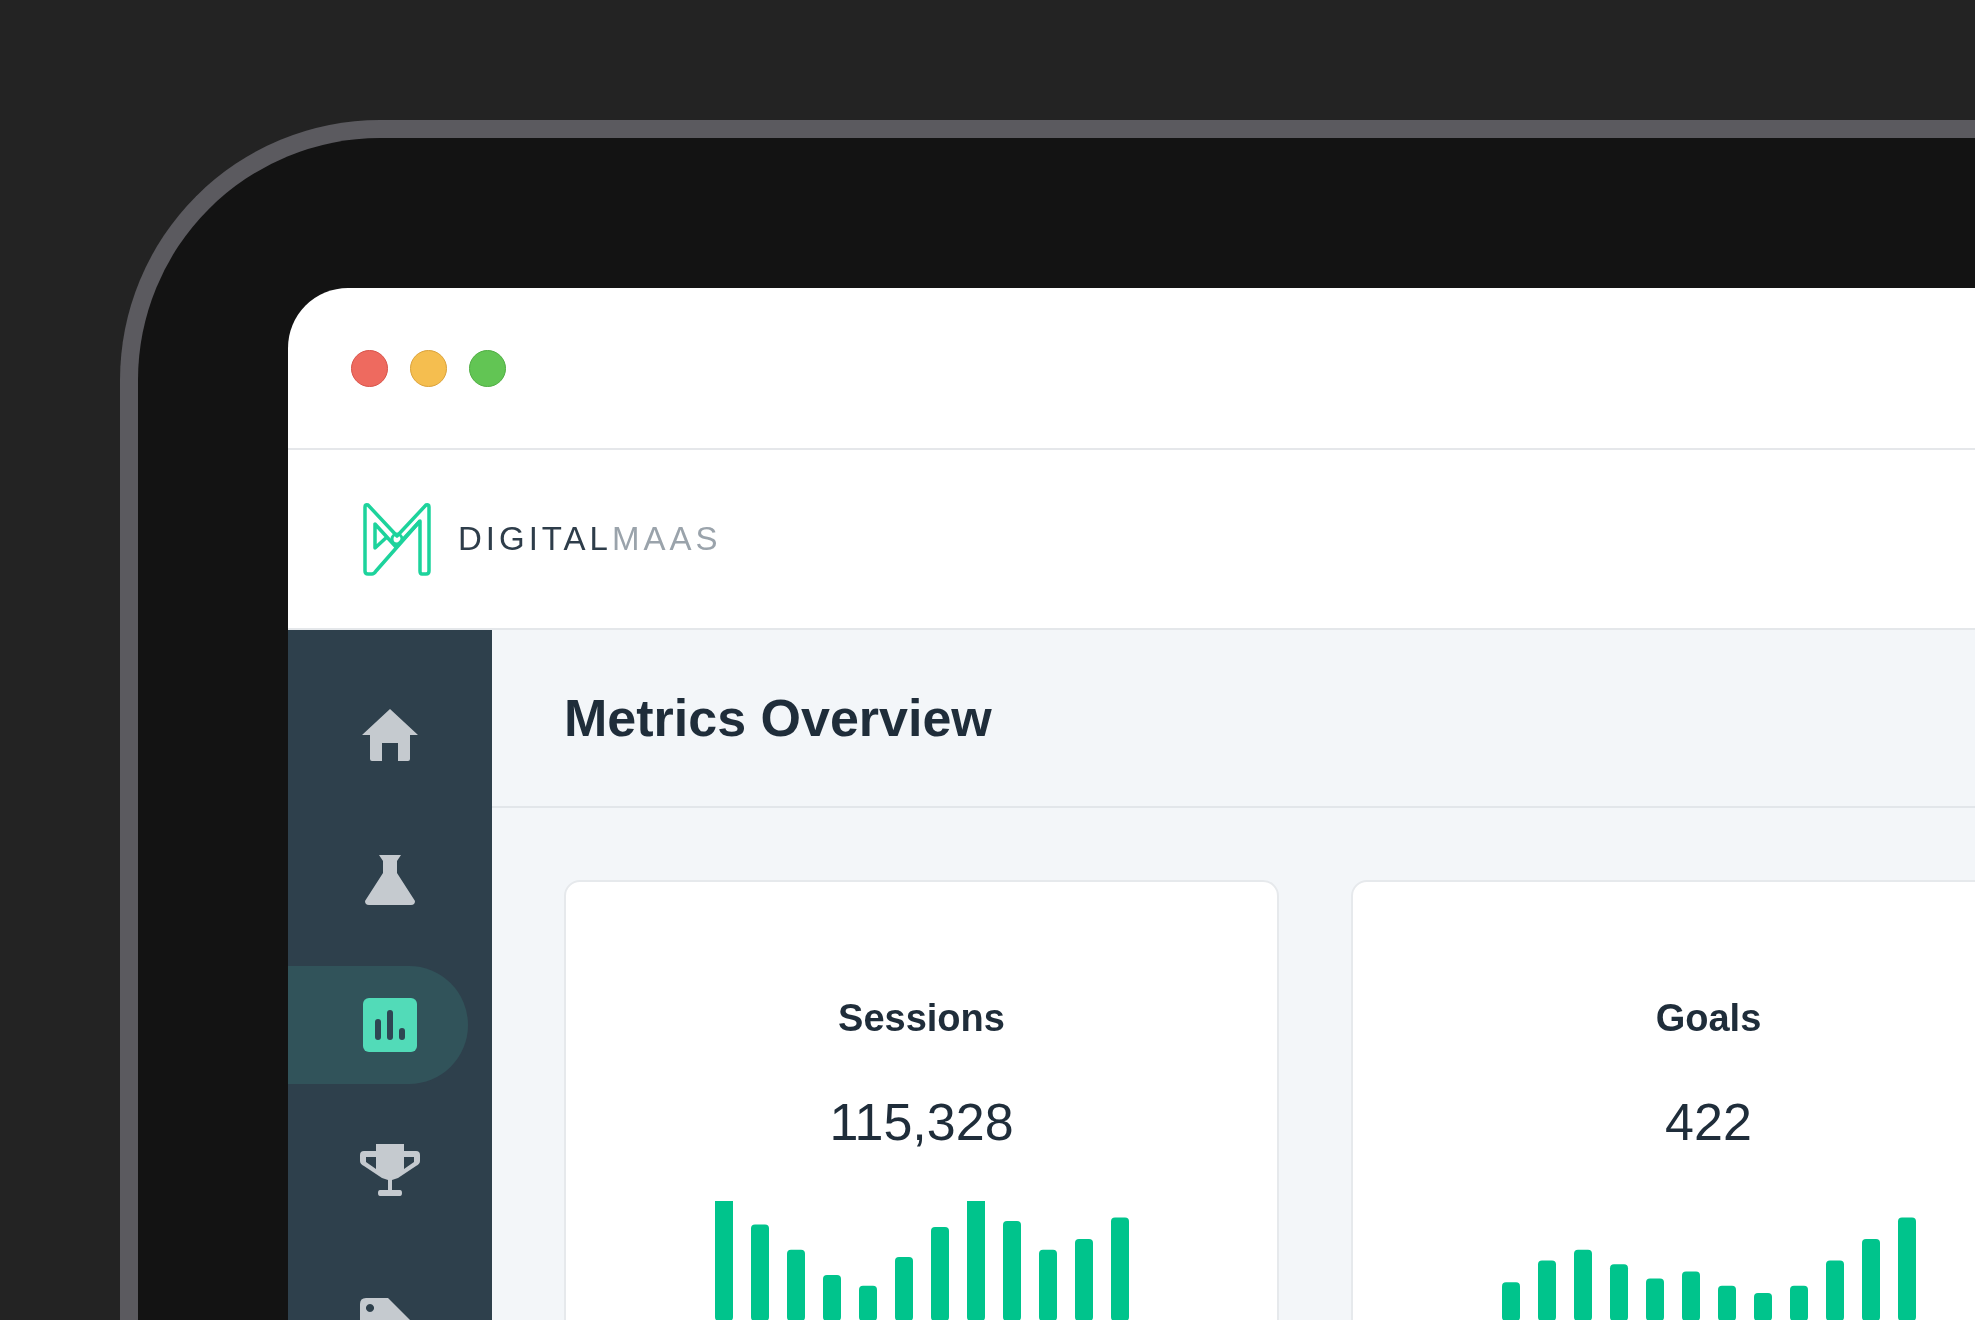 This screenshot has width=1975, height=1320. Describe the element at coordinates (369, 368) in the screenshot. I see `close-window-button` at that location.